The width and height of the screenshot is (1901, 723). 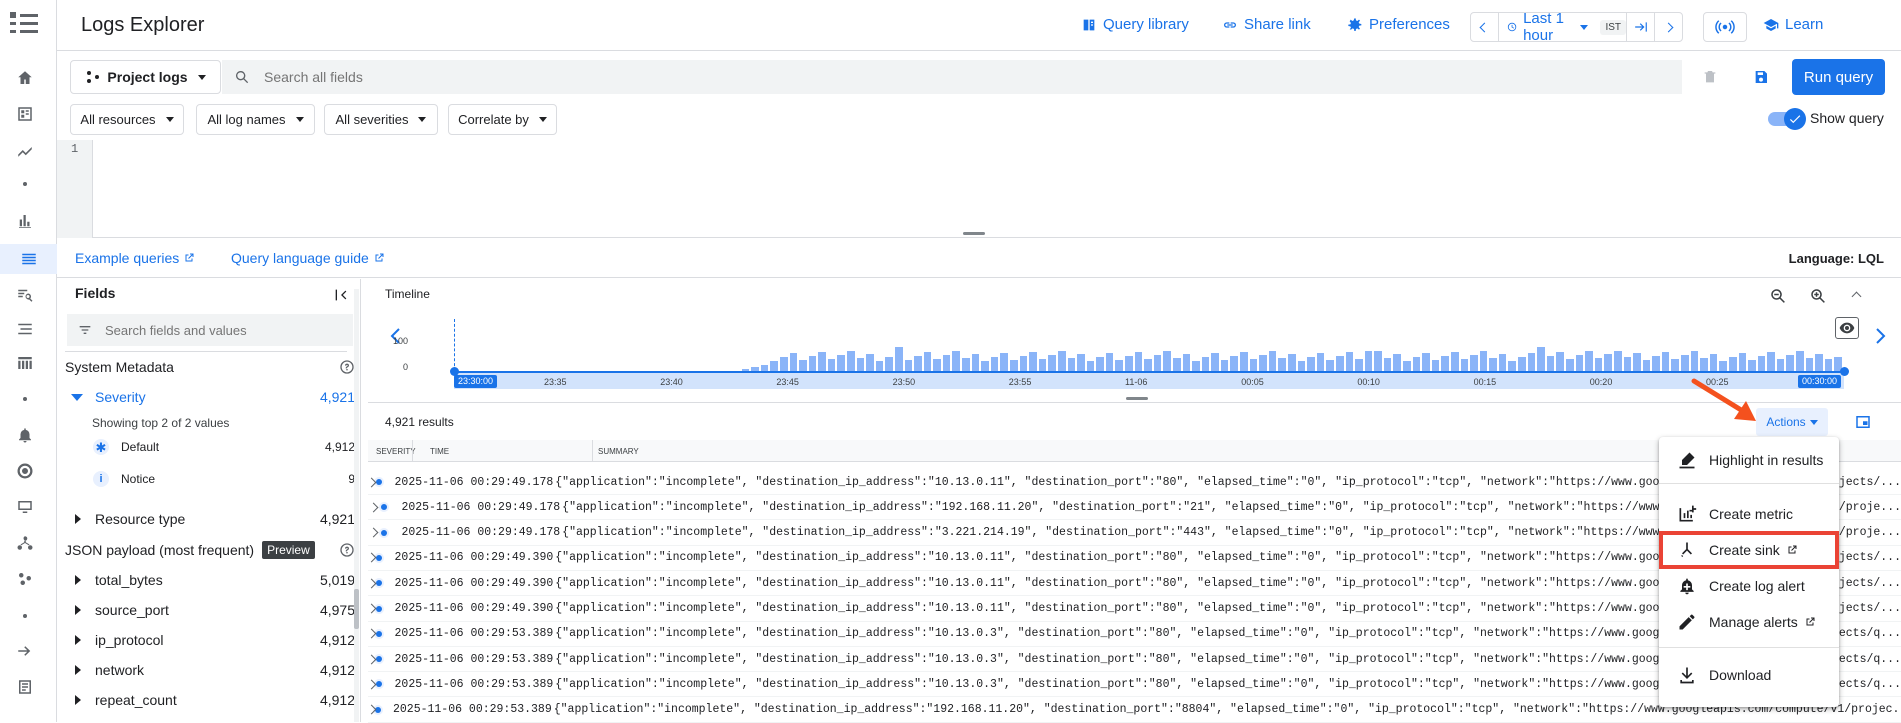 I want to click on correlate-by-filter: Correlate by, so click(x=502, y=119).